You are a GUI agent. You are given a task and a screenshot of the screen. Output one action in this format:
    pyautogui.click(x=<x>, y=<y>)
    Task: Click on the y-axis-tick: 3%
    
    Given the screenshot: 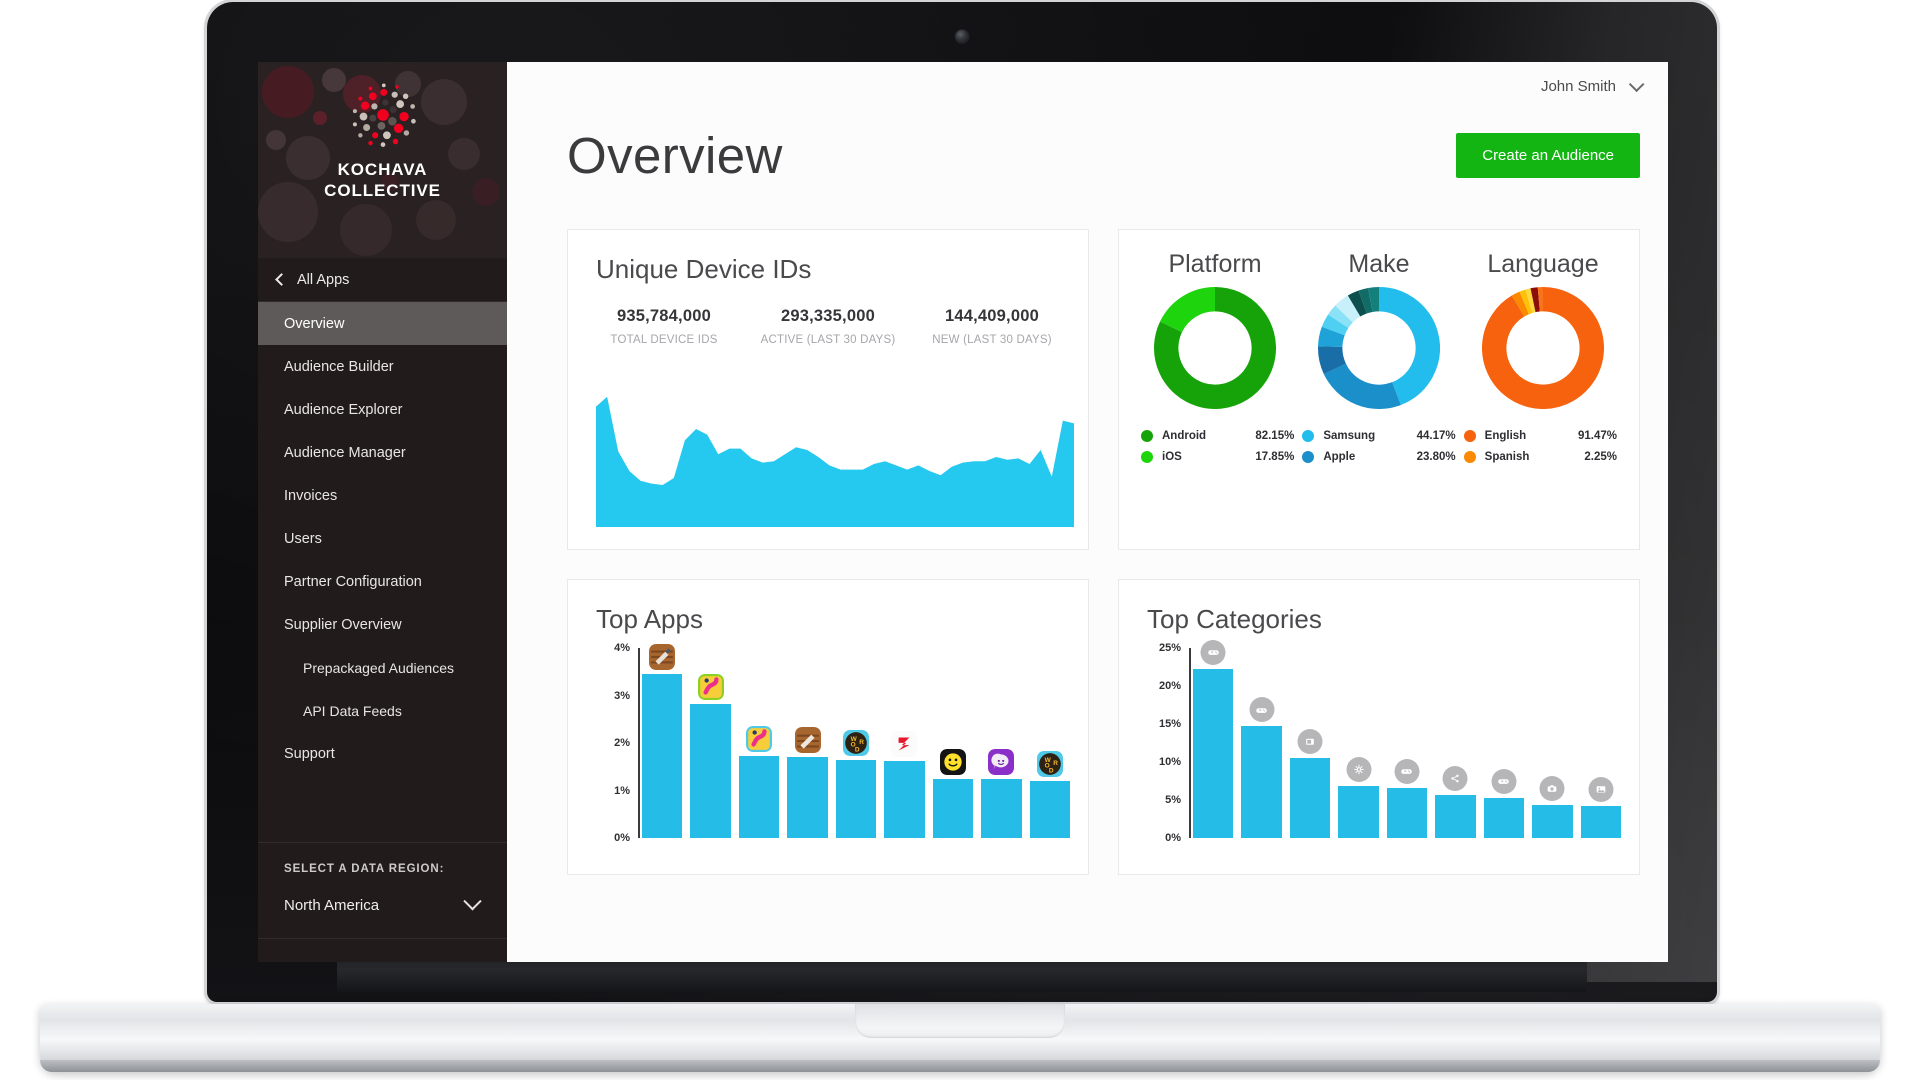 What is the action you would take?
    pyautogui.click(x=622, y=695)
    